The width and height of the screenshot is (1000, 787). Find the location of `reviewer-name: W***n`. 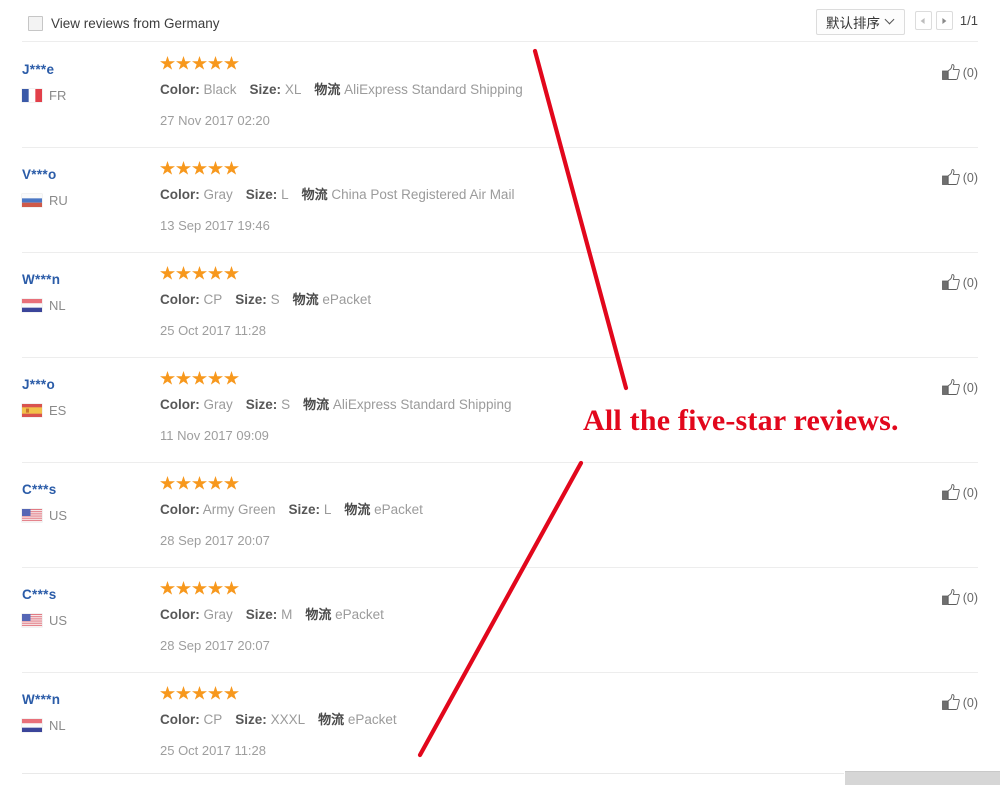

reviewer-name: W***n is located at coordinates (41, 699).